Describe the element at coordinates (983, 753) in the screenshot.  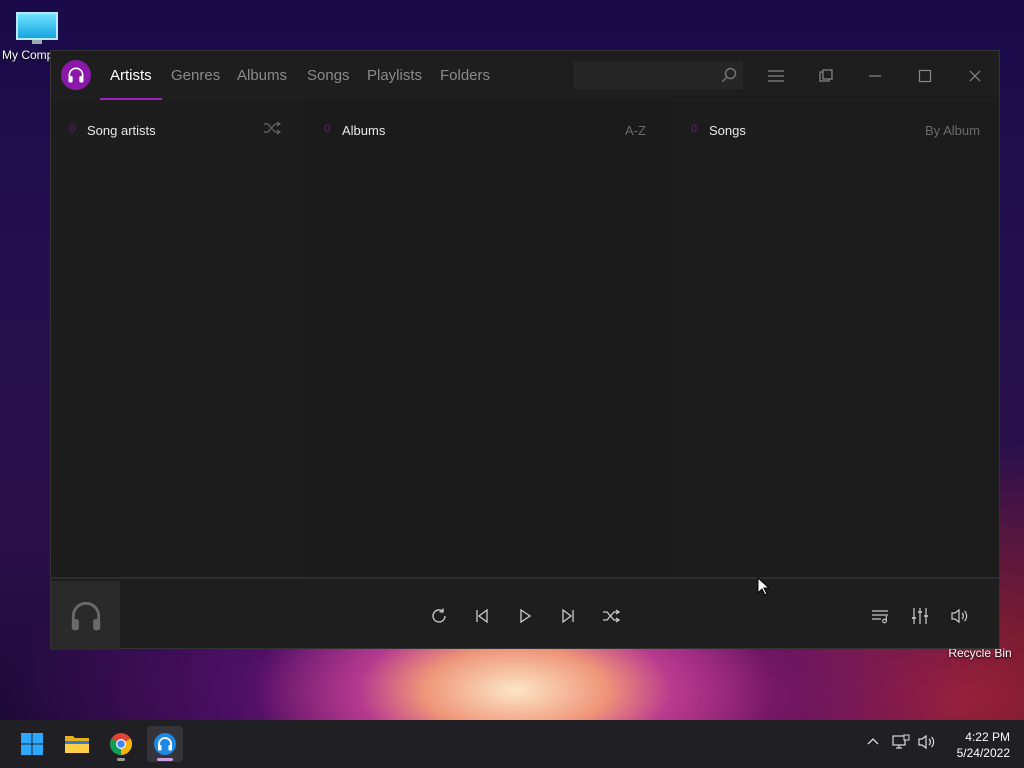
I see `clock-date: 5/24/2022` at that location.